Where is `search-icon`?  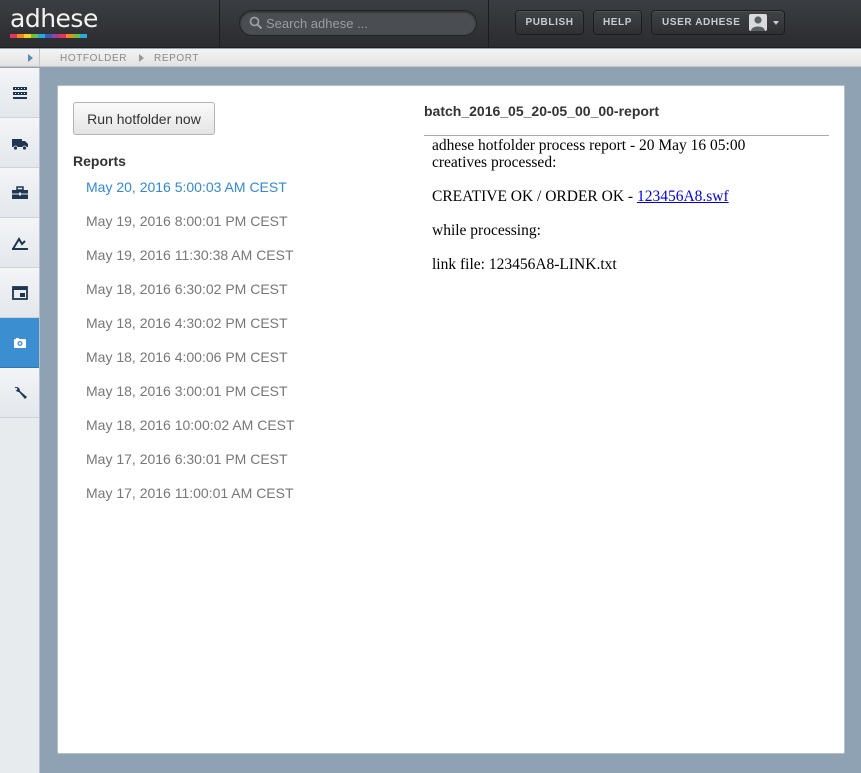 search-icon is located at coordinates (256, 23).